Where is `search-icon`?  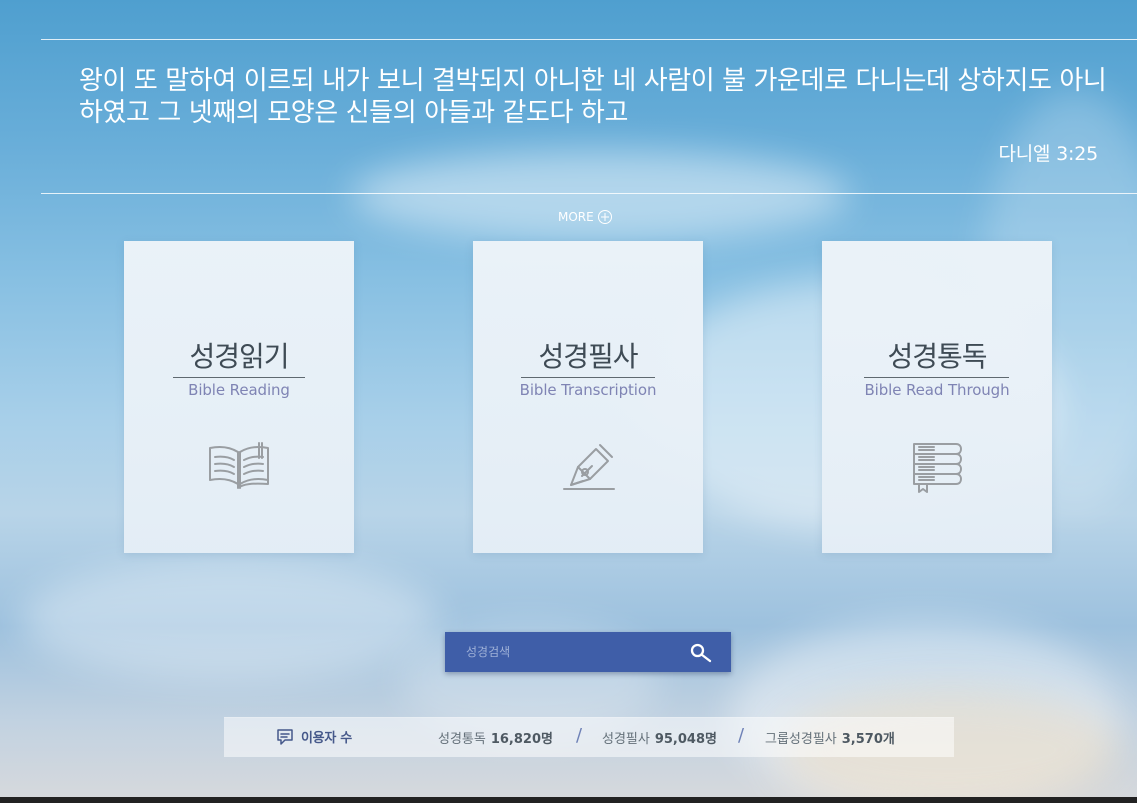
search-icon is located at coordinates (701, 653).